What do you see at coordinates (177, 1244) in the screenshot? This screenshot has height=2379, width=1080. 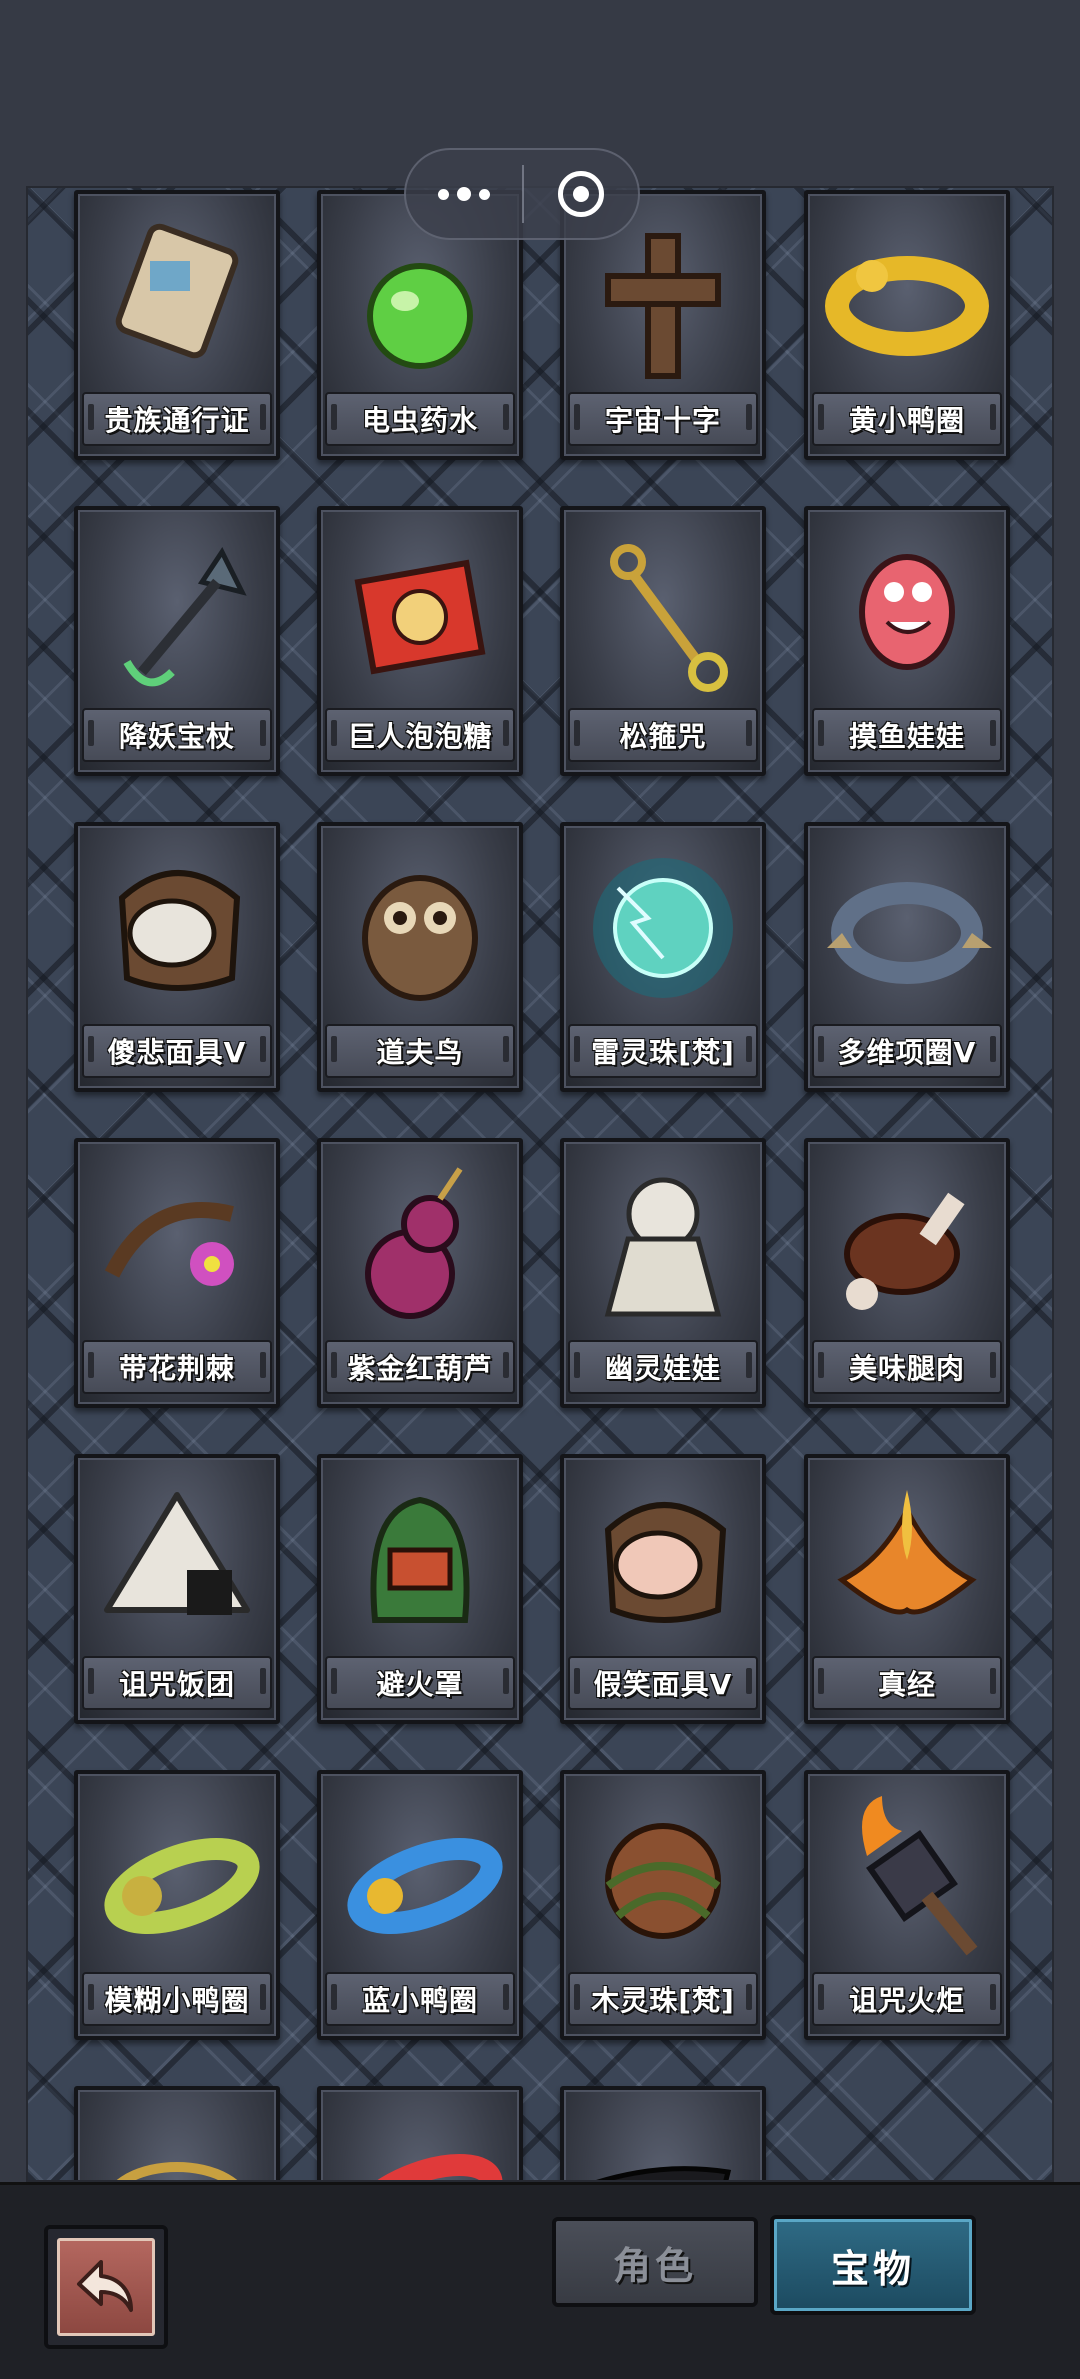 I see `flower-thorn-icon` at bounding box center [177, 1244].